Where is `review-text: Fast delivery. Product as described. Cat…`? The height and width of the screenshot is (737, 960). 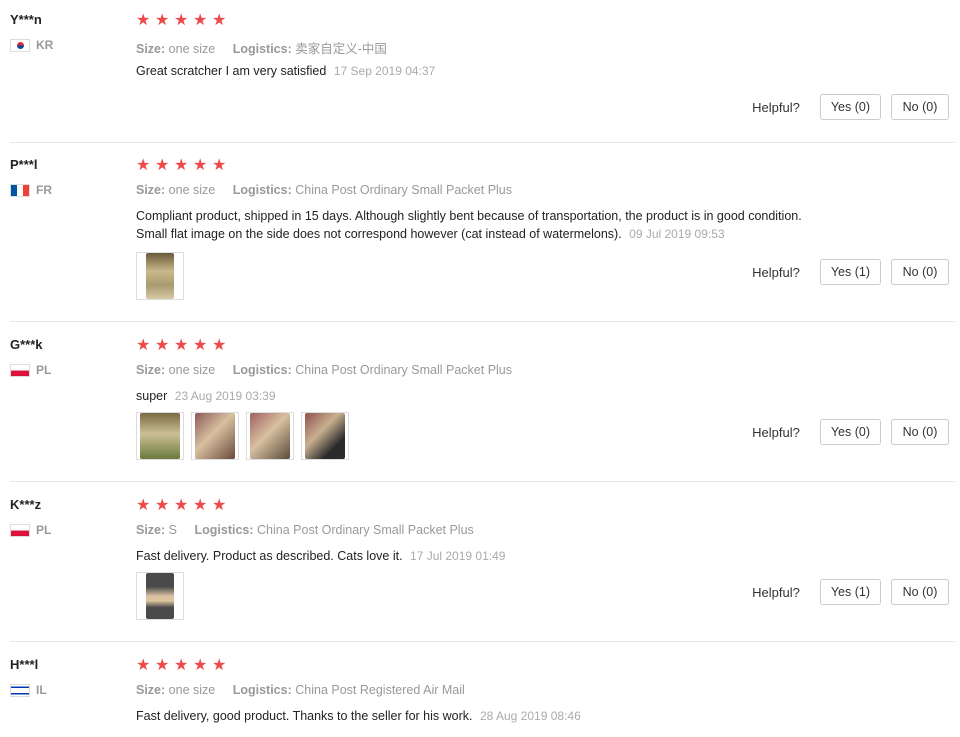 review-text: Fast delivery. Product as described. Cat… is located at coordinates (269, 556).